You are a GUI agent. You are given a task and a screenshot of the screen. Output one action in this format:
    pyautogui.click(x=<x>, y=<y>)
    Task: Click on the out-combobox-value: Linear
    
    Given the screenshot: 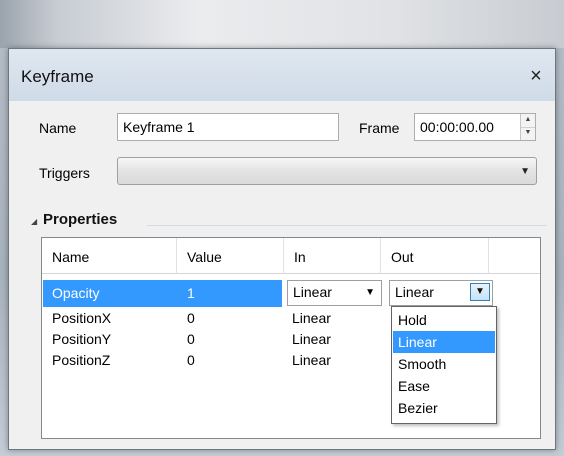 What is the action you would take?
    pyautogui.click(x=414, y=292)
    